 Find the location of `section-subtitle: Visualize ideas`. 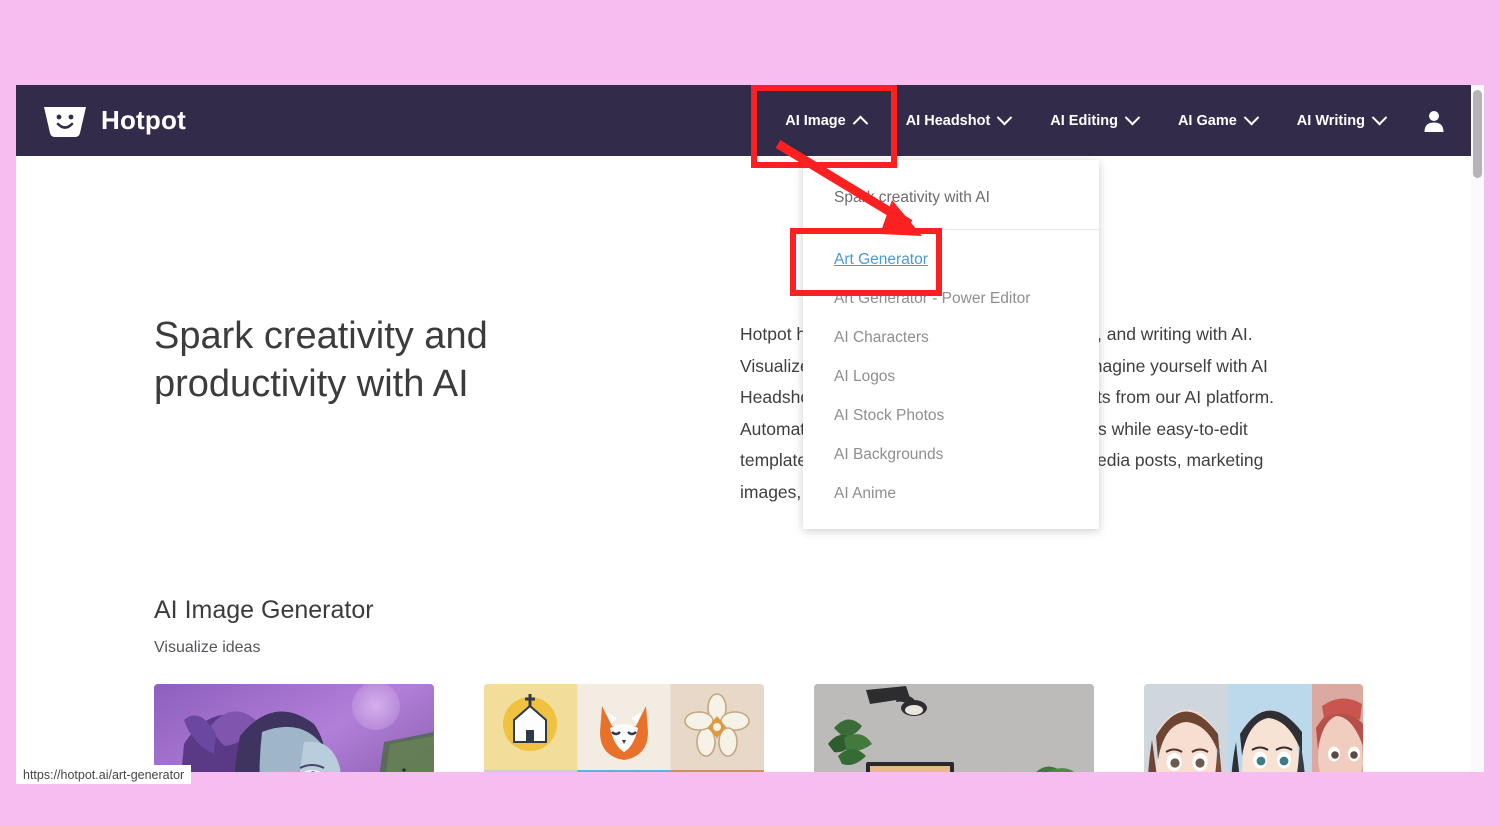

section-subtitle: Visualize ideas is located at coordinates (207, 647).